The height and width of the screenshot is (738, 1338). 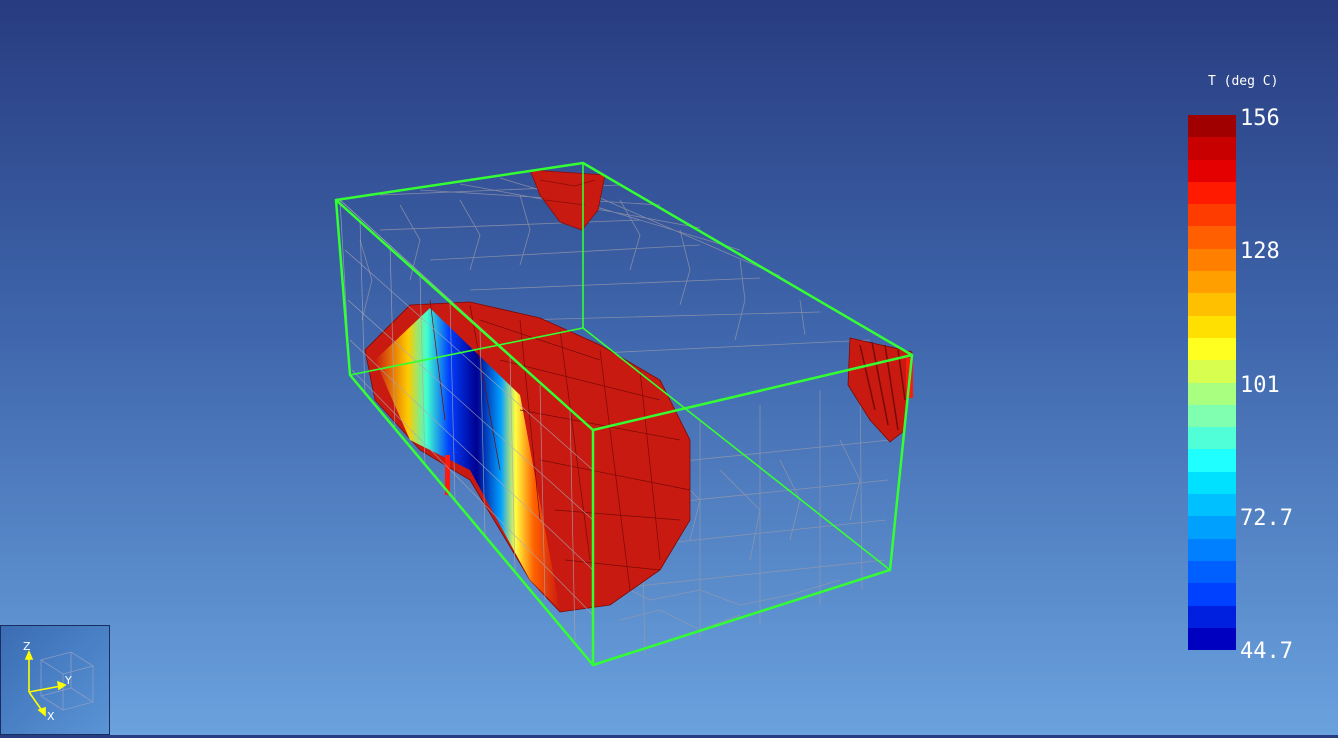 I want to click on axis-label-y: Y, so click(x=68, y=680).